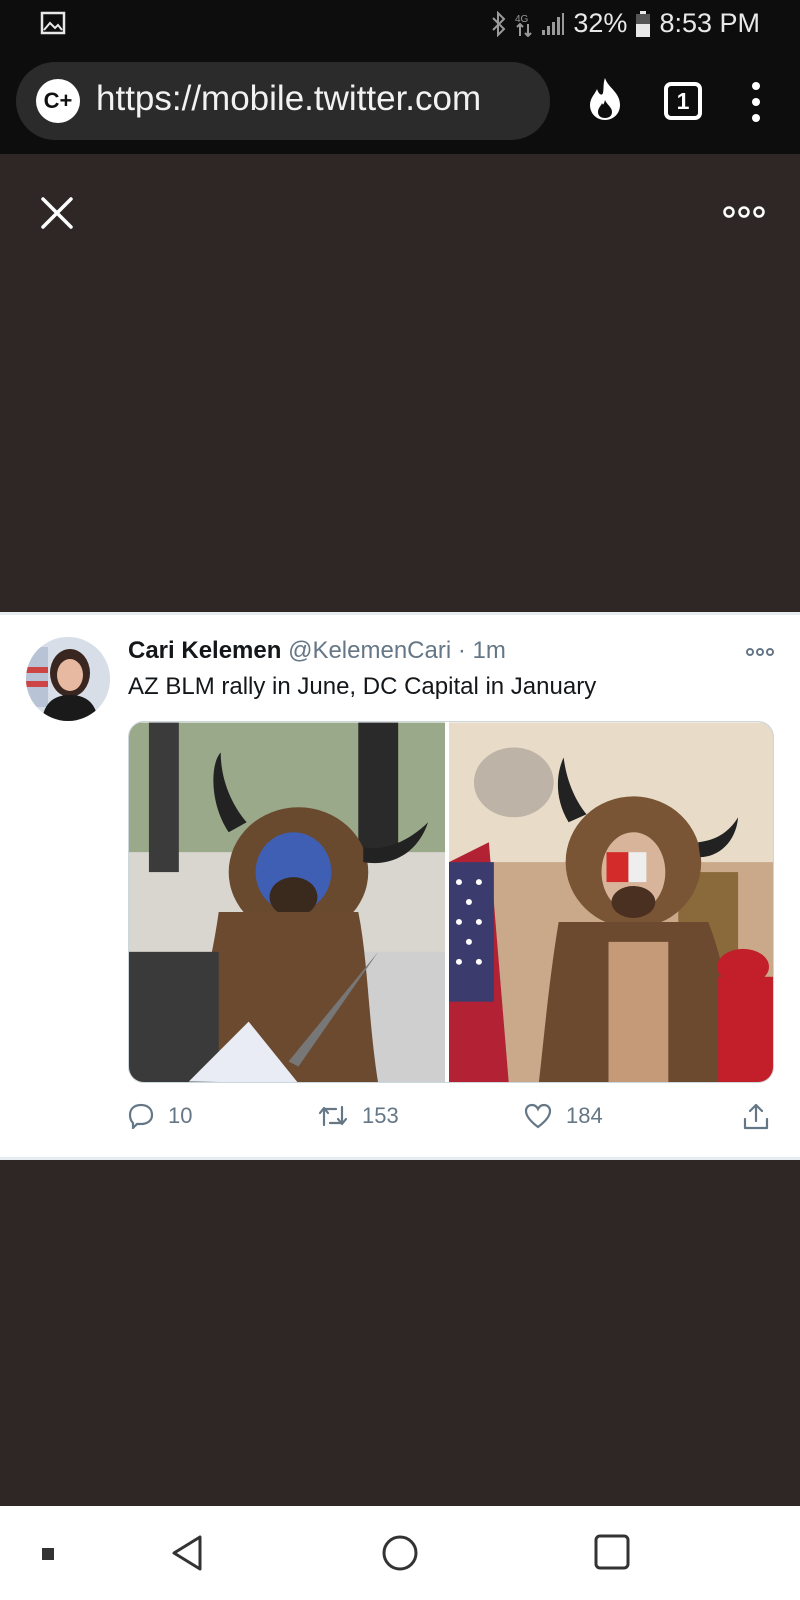 This screenshot has width=800, height=1600. What do you see at coordinates (204, 650) in the screenshot?
I see `author-name: Cari Kelemen` at bounding box center [204, 650].